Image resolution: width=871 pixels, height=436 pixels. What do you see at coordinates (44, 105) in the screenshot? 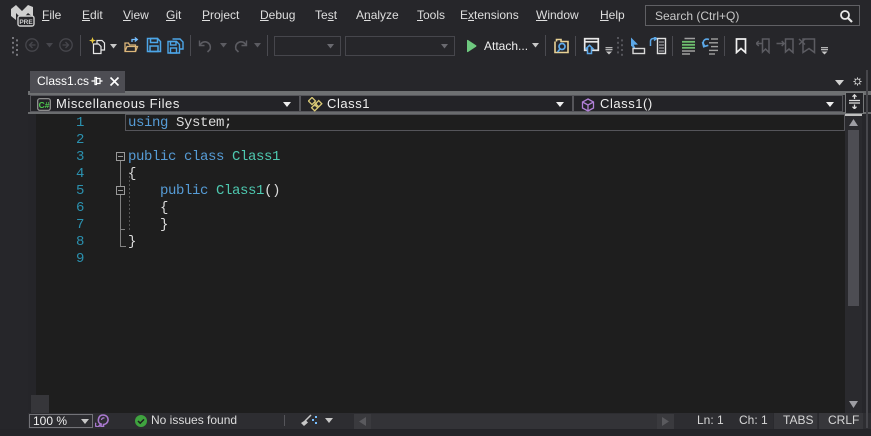
I see `svg-text: C#` at bounding box center [44, 105].